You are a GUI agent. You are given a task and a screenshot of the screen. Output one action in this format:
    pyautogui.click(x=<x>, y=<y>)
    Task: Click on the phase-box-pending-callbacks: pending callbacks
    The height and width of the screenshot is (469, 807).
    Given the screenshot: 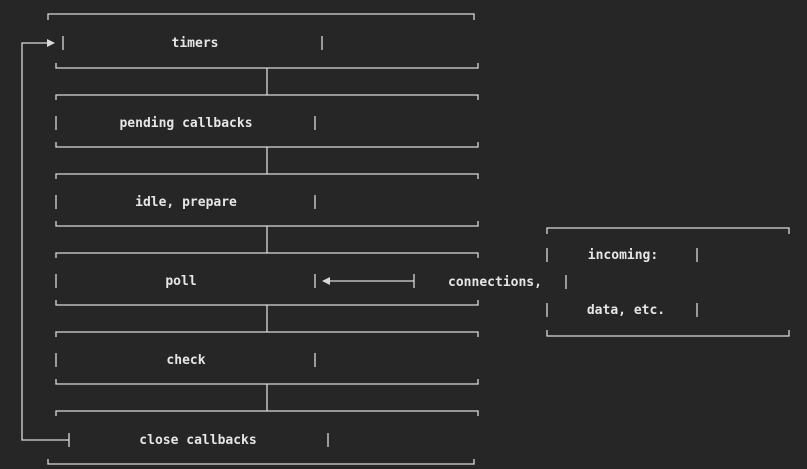 What is the action you would take?
    pyautogui.click(x=267, y=121)
    